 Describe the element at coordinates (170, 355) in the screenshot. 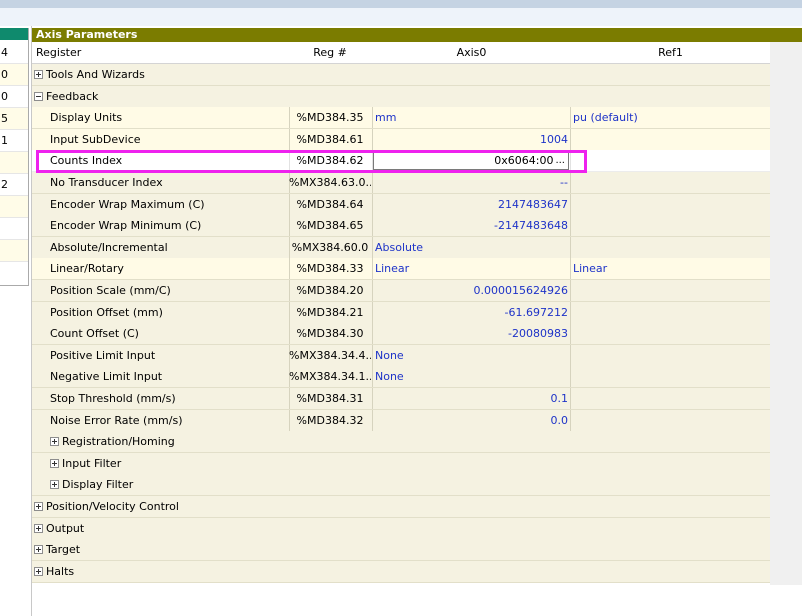

I see `register-cell: Positive Limit Input` at that location.